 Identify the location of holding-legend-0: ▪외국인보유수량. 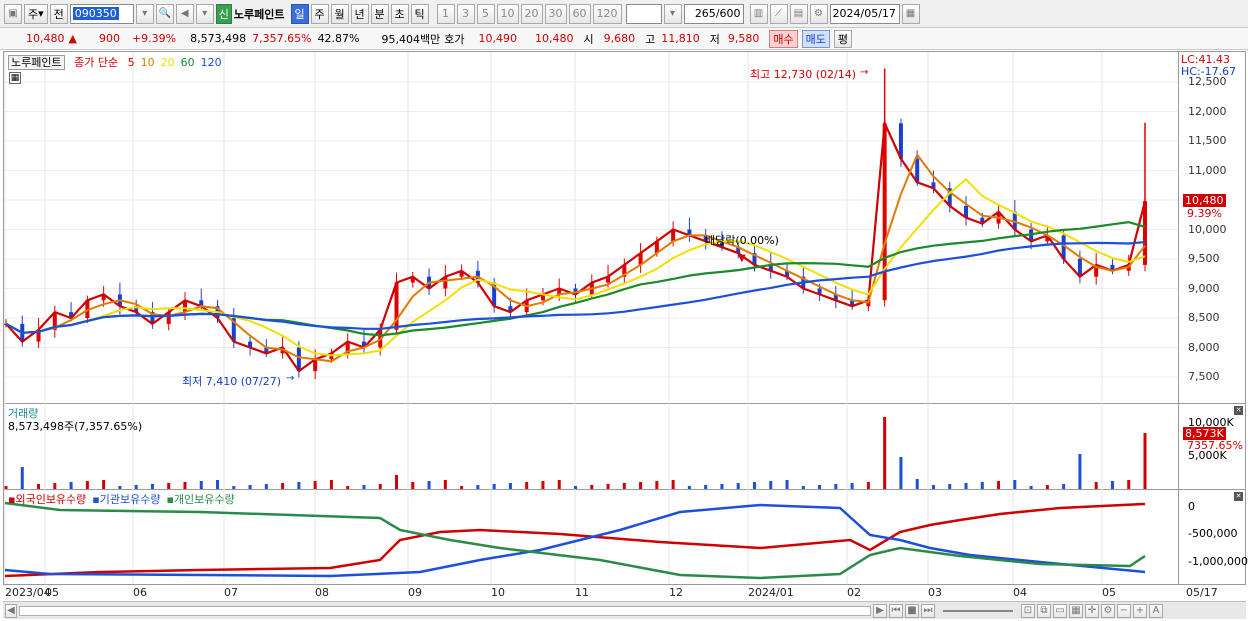
(47, 499).